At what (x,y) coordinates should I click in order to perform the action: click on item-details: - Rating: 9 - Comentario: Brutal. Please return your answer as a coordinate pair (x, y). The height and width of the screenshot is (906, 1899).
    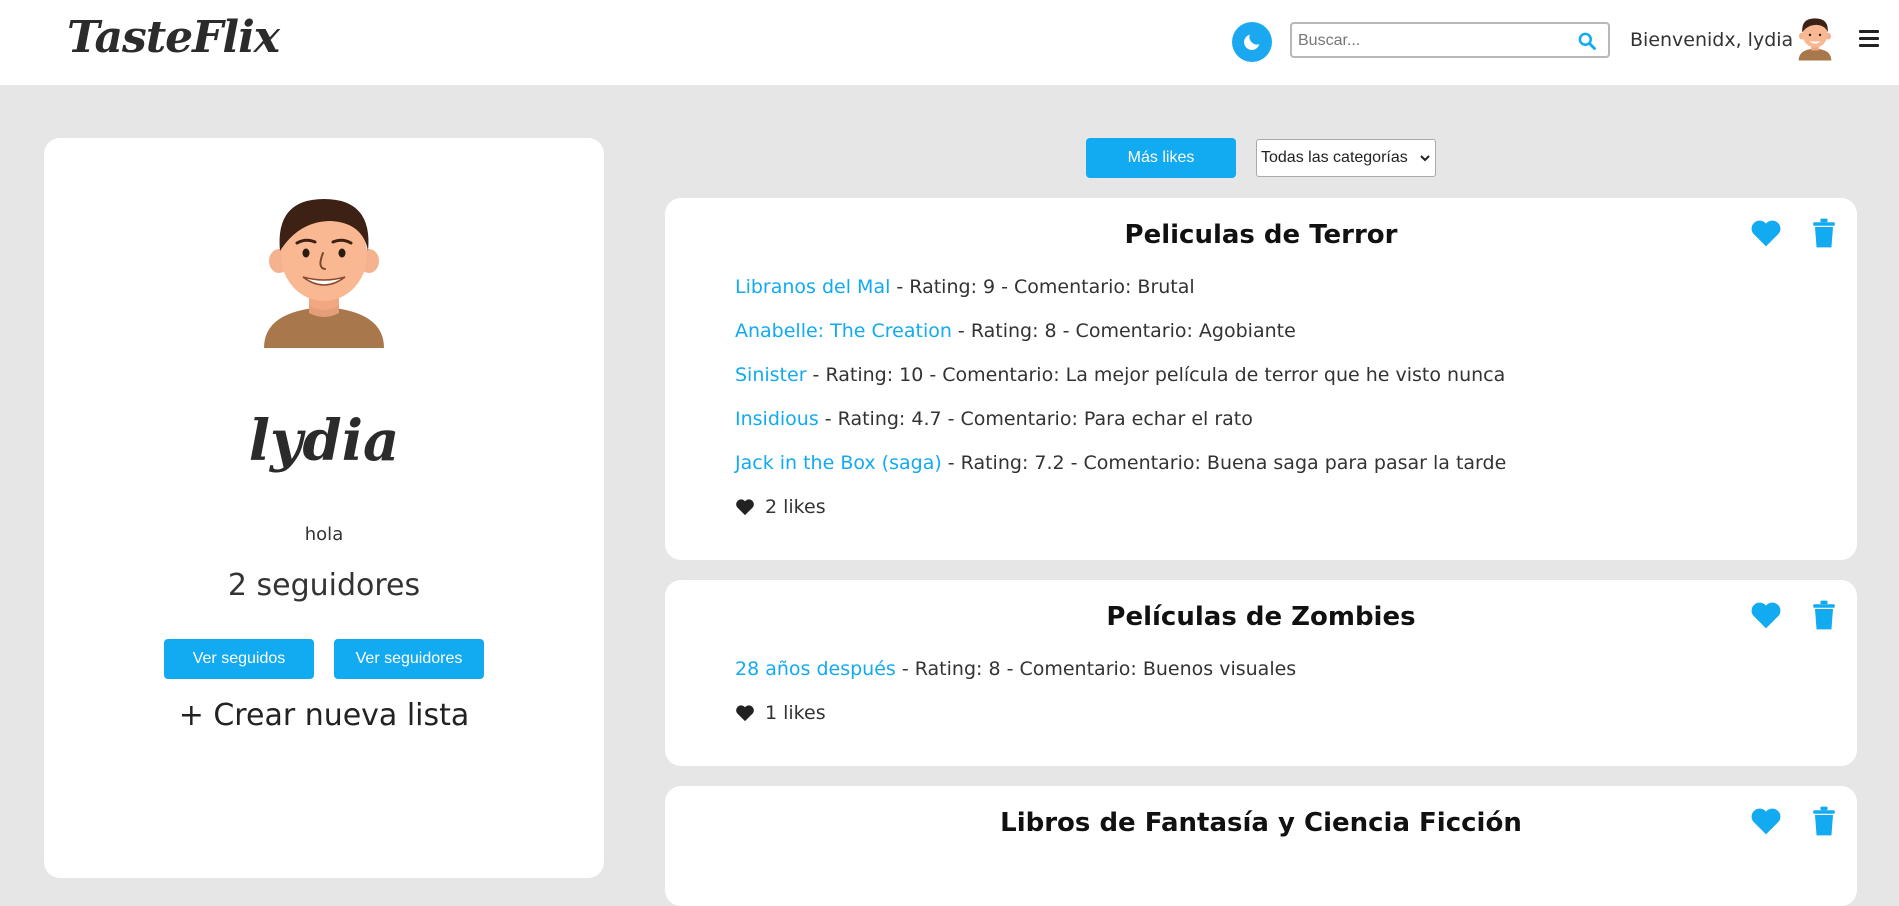
    Looking at the image, I should click on (1042, 287).